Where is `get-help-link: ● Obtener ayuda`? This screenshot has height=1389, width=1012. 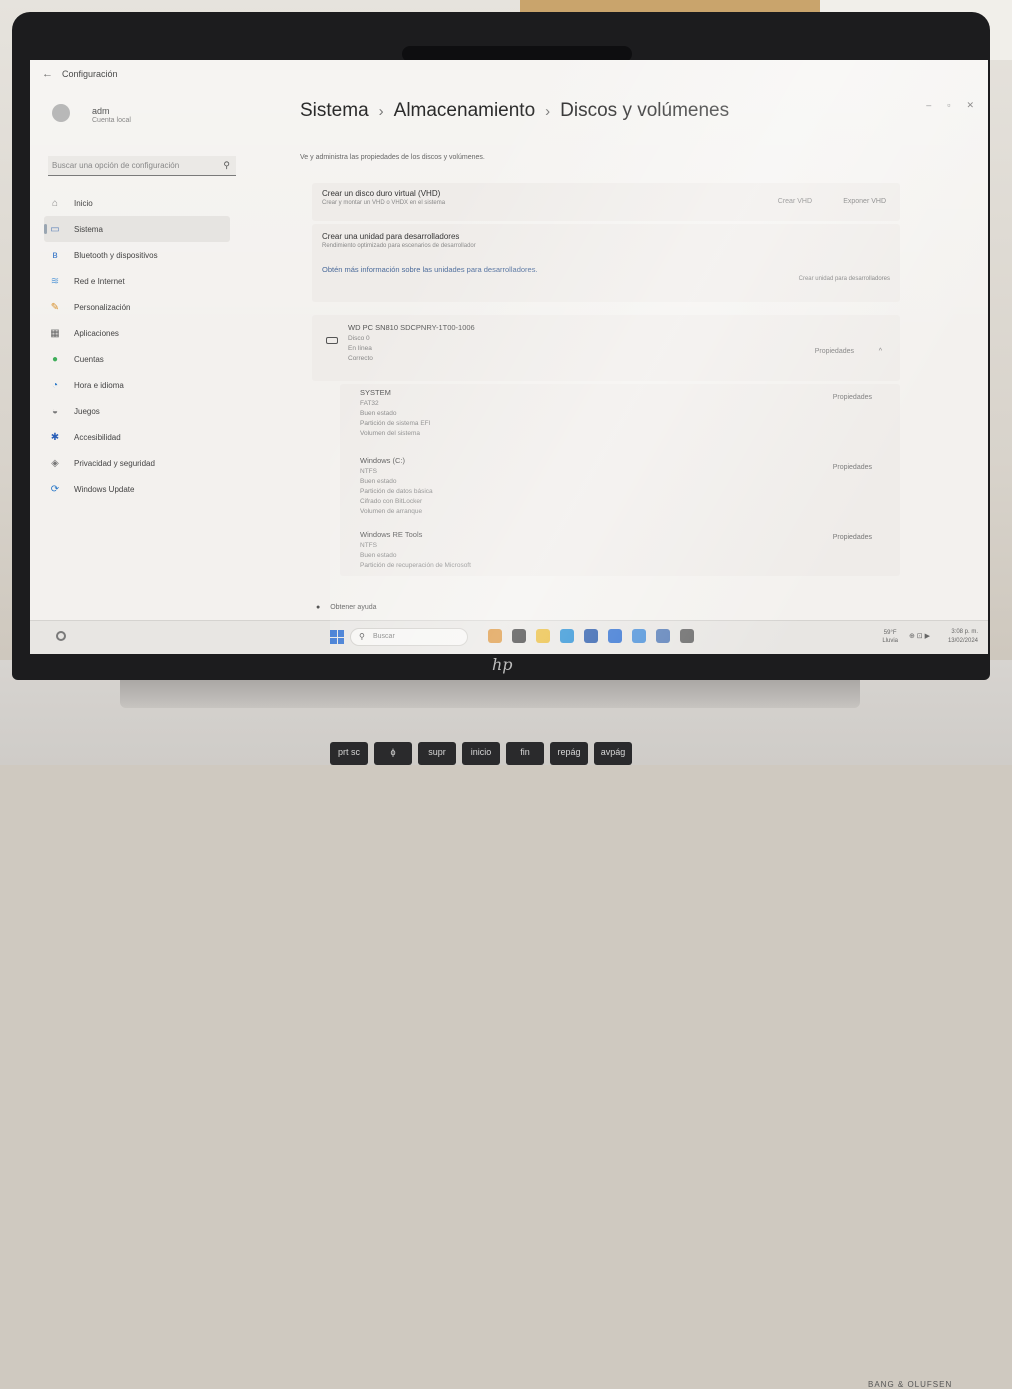
get-help-link: ● Obtener ayuda is located at coordinates (346, 607).